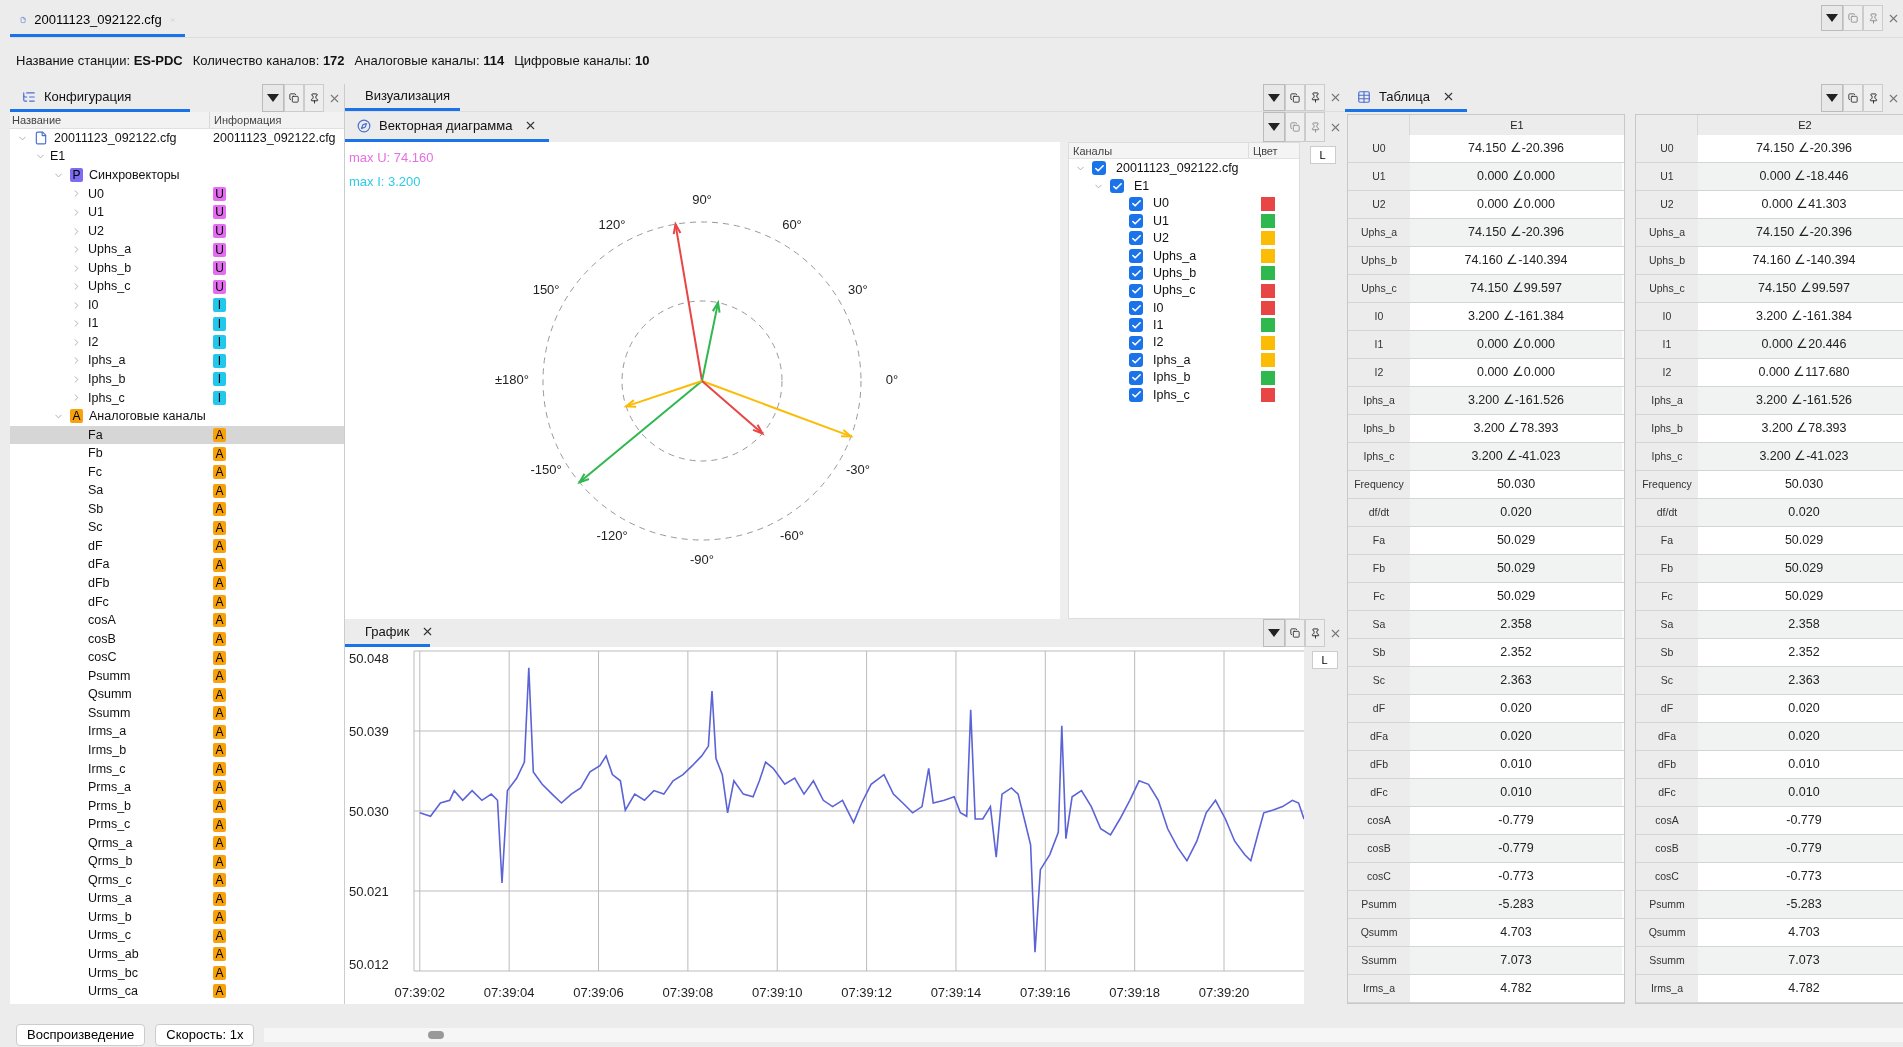  Describe the element at coordinates (177, 694) in the screenshot. I see `tree-row: Qsumm A` at that location.